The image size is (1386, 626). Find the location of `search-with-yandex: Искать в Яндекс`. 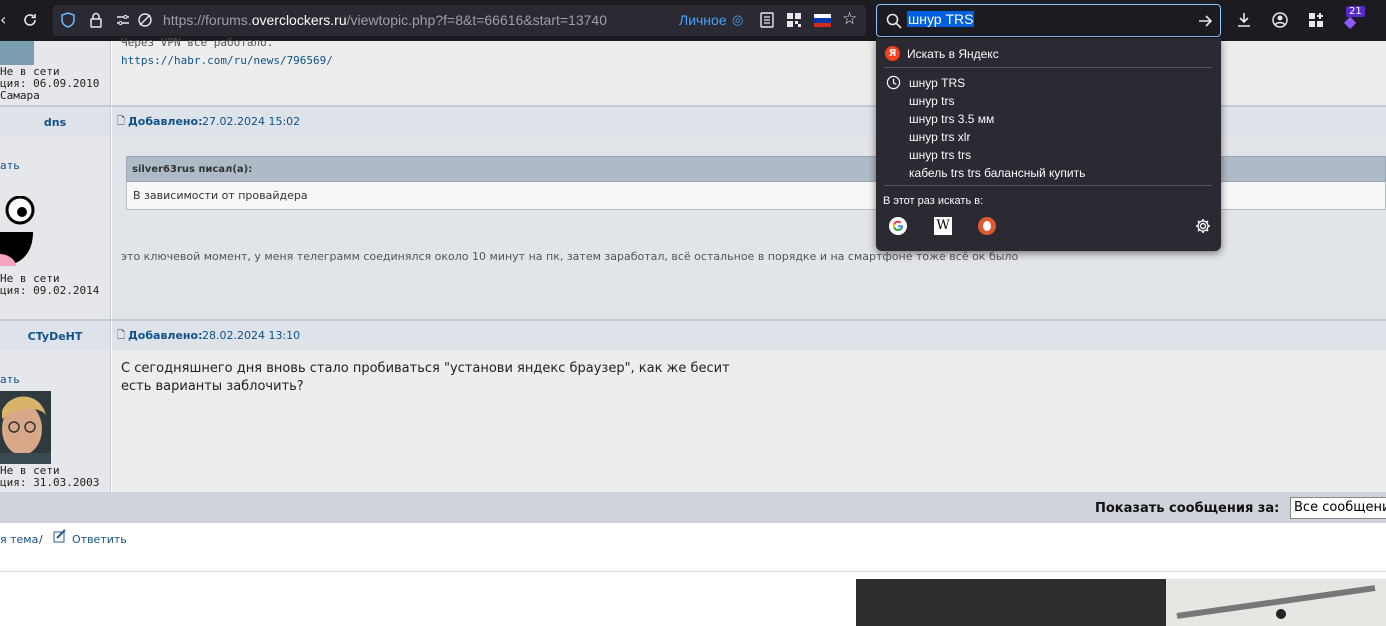

search-with-yandex: Искать в Яндекс is located at coordinates (953, 54).